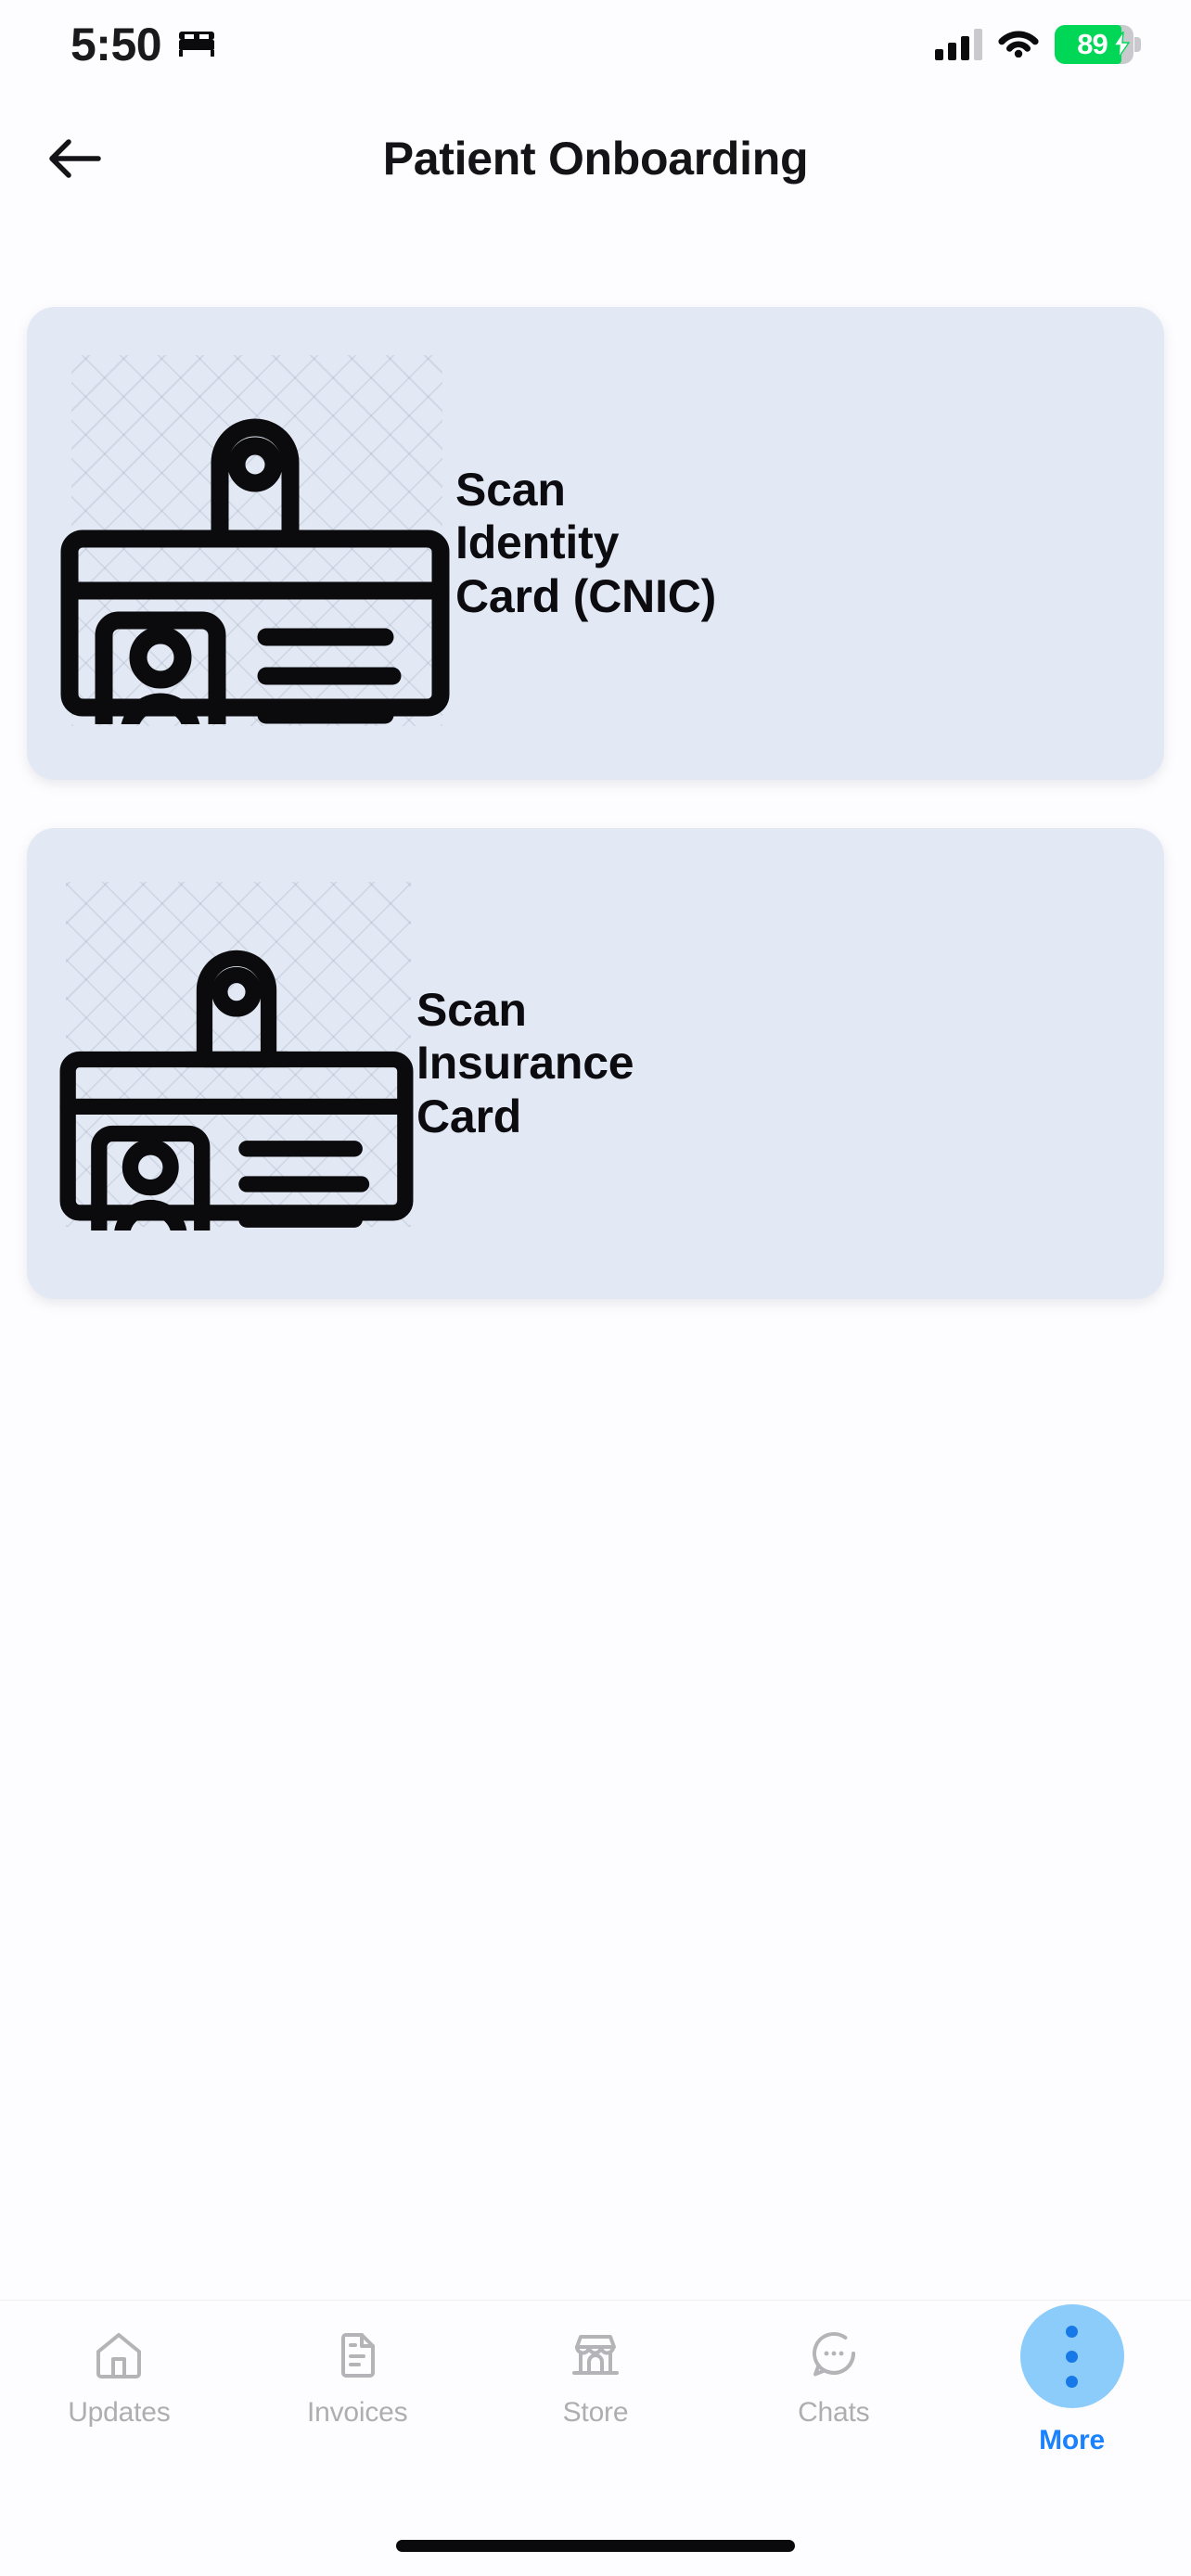 The width and height of the screenshot is (1191, 2576). I want to click on bottom-tab-bar: Updates Invoices Store Chats More, so click(595, 2407).